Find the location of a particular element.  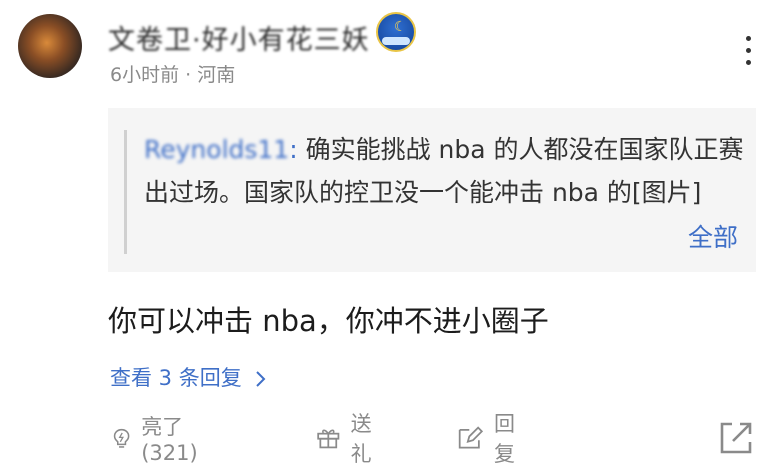

comment-location: 河南 is located at coordinates (216, 75).